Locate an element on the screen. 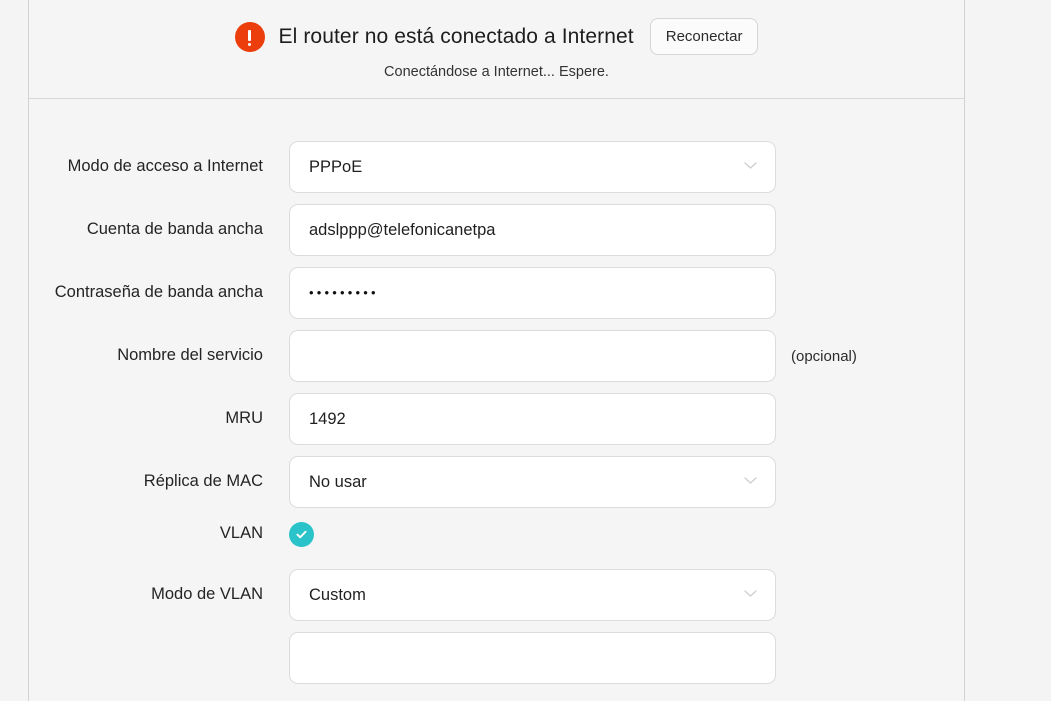 Image resolution: width=1051 pixels, height=701 pixels. field-wrap-vlan-mode: Custom is located at coordinates (532, 595).